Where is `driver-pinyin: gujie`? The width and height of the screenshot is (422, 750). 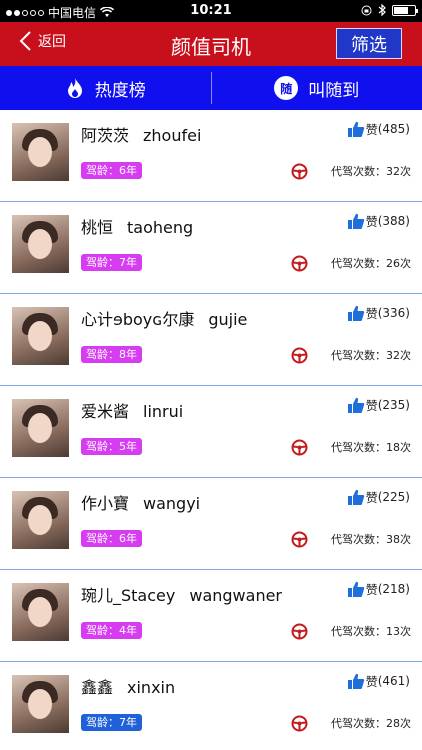
driver-pinyin: gujie is located at coordinates (228, 319).